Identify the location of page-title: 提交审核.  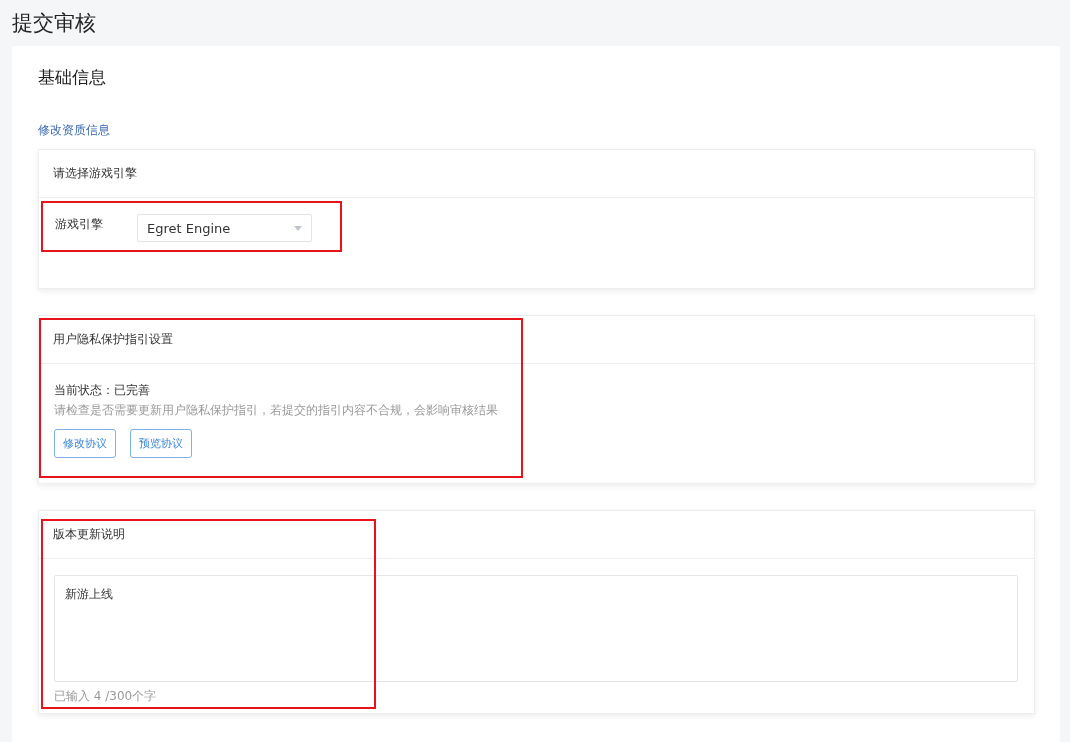
(54, 23).